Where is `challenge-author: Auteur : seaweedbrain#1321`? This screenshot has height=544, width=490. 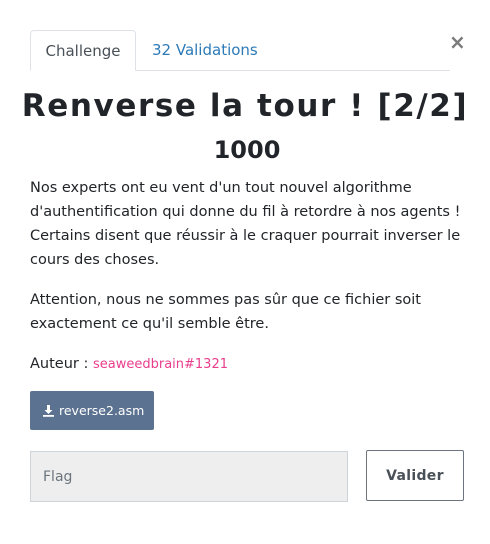 challenge-author: Auteur : seaweedbrain#1321 is located at coordinates (129, 364).